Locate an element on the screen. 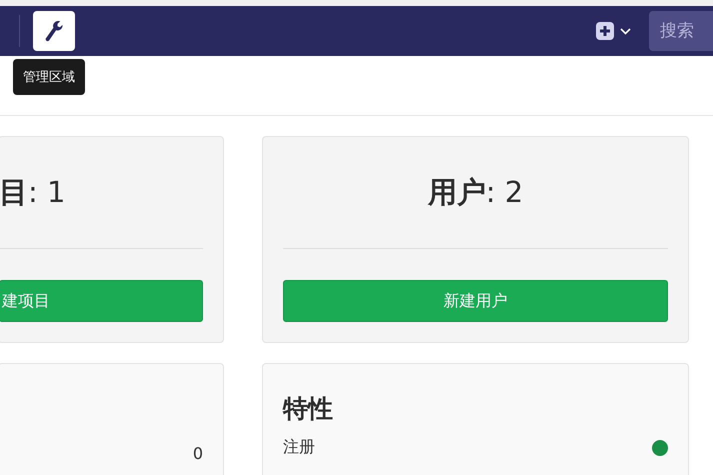  plus-square-icon is located at coordinates (605, 31).